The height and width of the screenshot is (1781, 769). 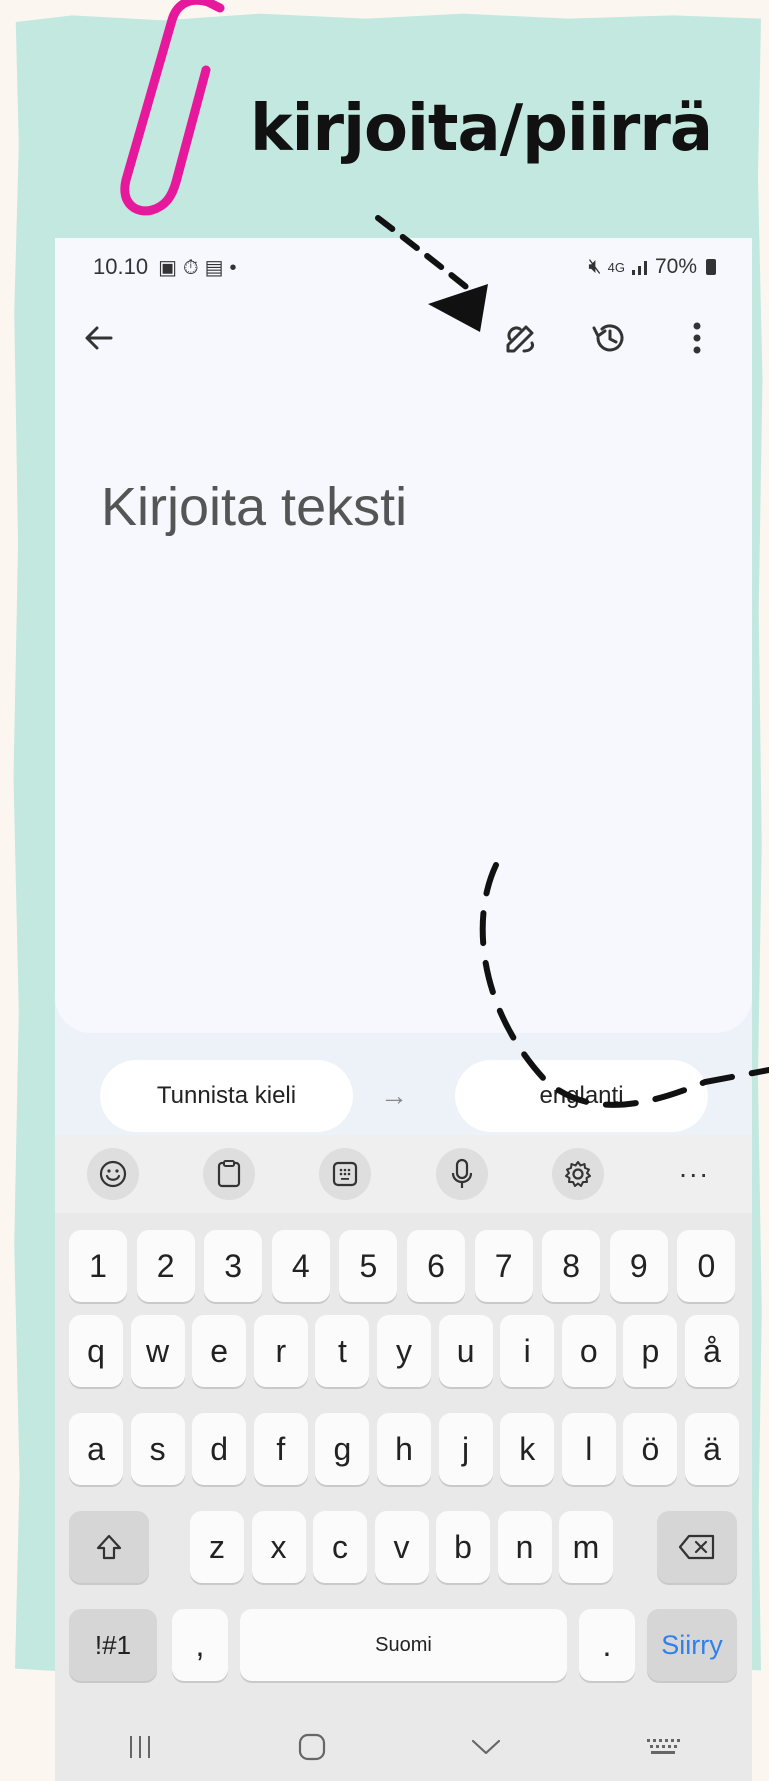 I want to click on source-language-button: Tunnista kieli, so click(x=226, y=1096).